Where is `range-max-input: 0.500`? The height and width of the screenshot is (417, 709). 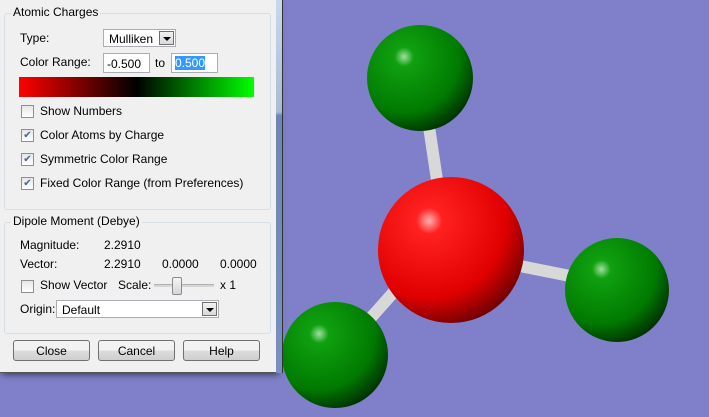 range-max-input: 0.500 is located at coordinates (194, 63).